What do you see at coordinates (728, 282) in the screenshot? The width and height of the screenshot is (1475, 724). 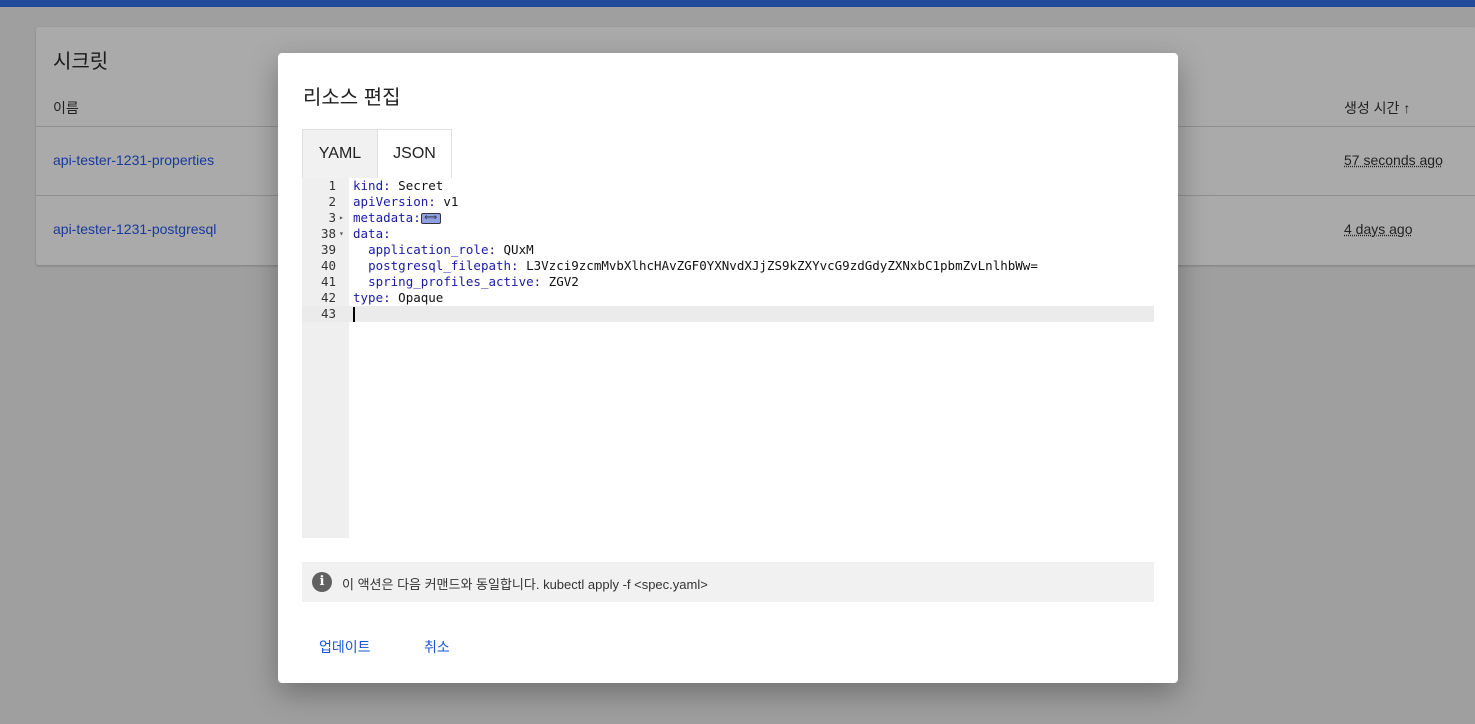 I see `code-line: 41 spring_profiles_active: ZGV2` at bounding box center [728, 282].